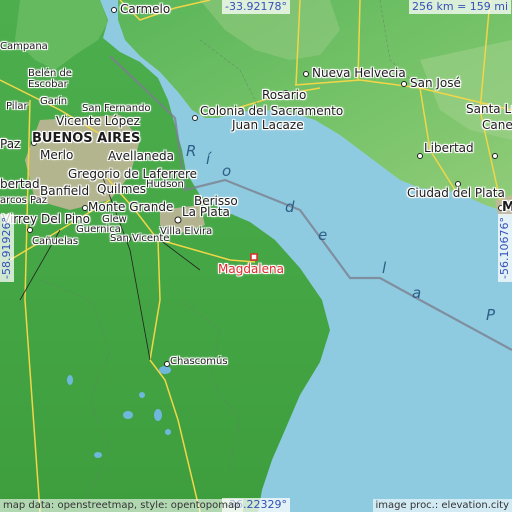 The height and width of the screenshot is (512, 512). Describe the element at coordinates (57, 155) in the screenshot. I see `place-label: Merlo` at that location.